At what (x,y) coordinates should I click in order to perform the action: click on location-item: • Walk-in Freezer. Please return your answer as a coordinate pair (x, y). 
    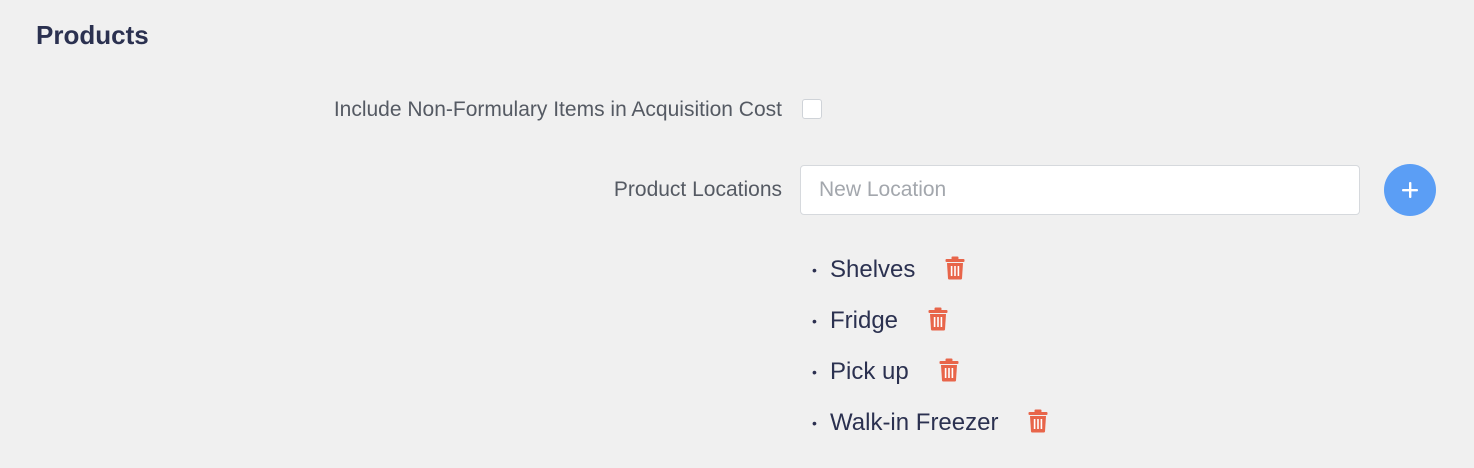
    Looking at the image, I should click on (929, 422).